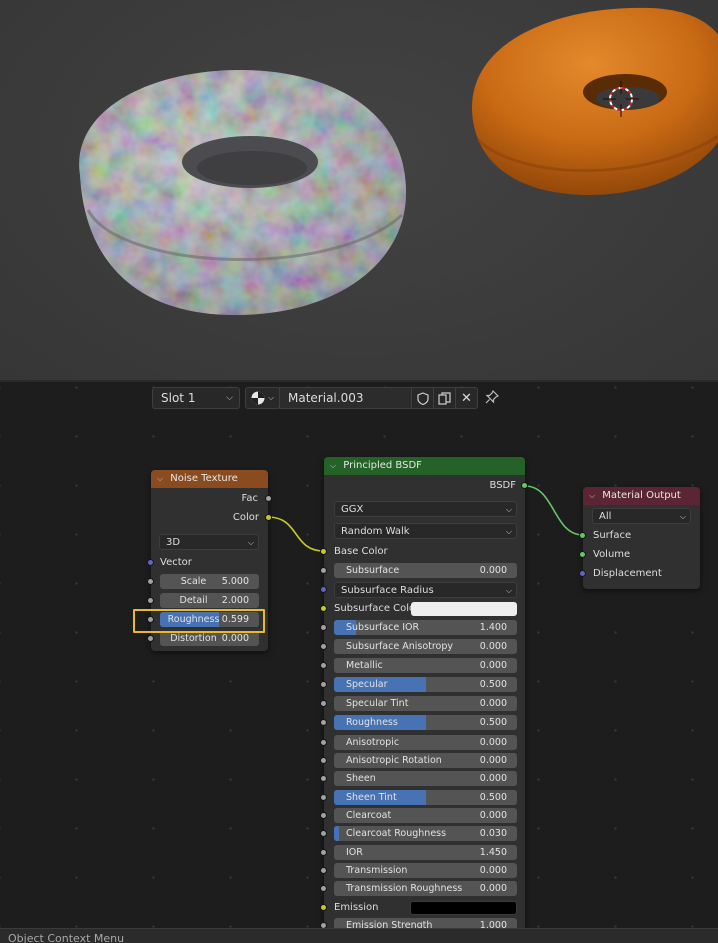 This screenshot has width=718, height=943. I want to click on material-name-field: Material.003, so click(345, 398).